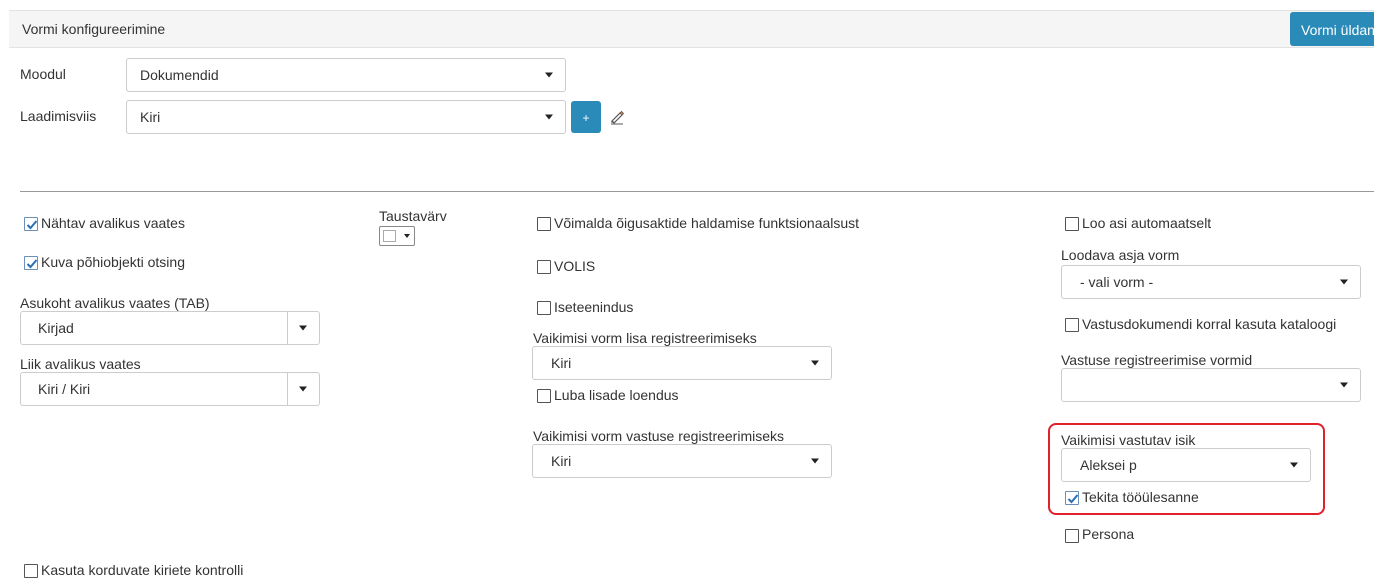  What do you see at coordinates (115, 303) in the screenshot?
I see `location-tab-label: Asukoht avalikus vaates (TAB)` at bounding box center [115, 303].